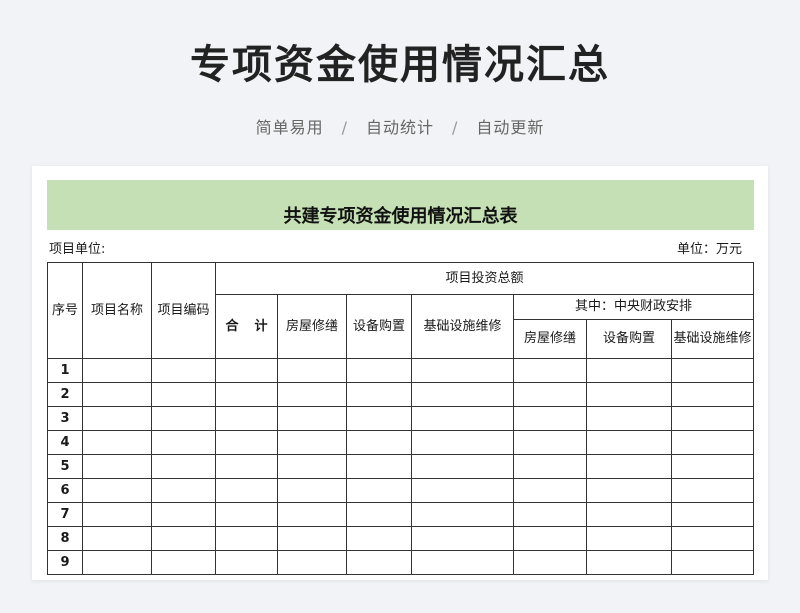  I want to click on col-header-central-funding: 其中：中央财政安排, so click(633, 307).